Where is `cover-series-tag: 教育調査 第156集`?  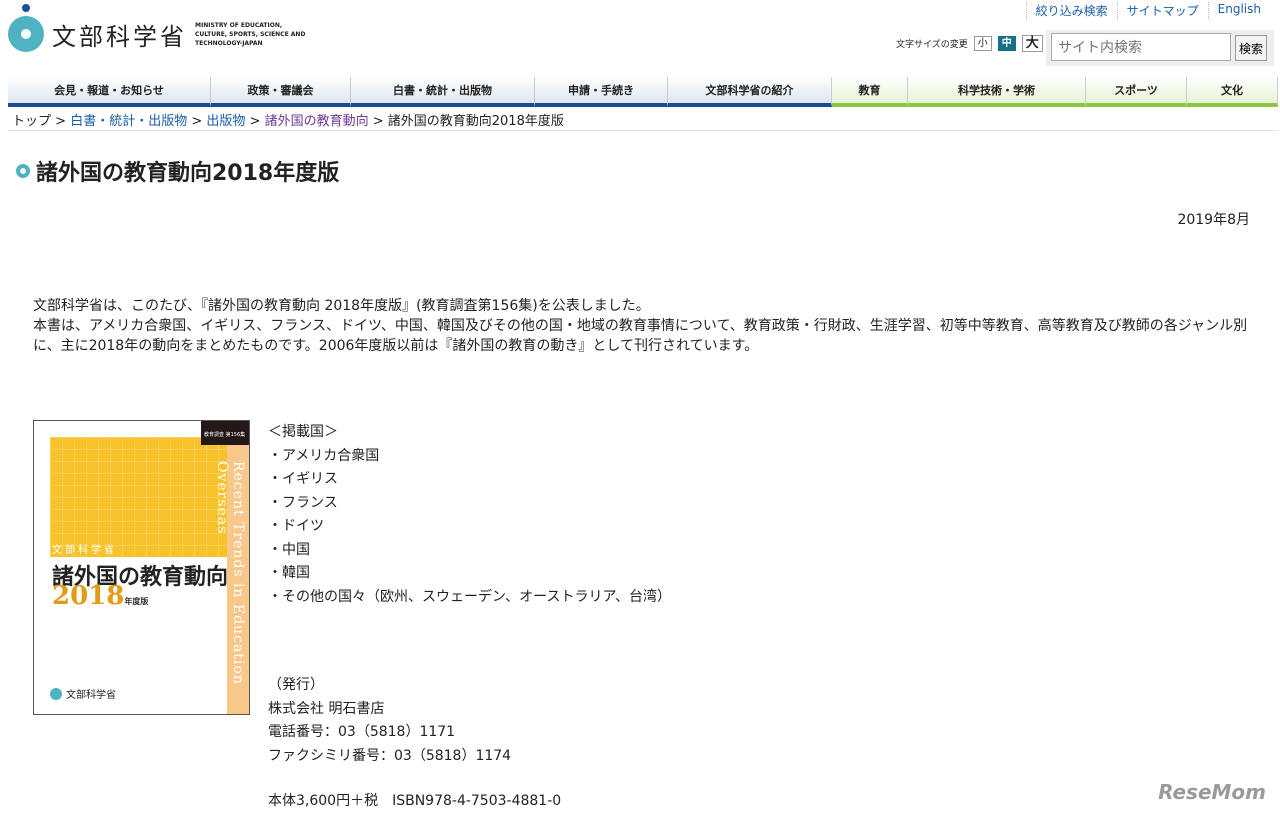 cover-series-tag: 教育調査 第156集 is located at coordinates (225, 433).